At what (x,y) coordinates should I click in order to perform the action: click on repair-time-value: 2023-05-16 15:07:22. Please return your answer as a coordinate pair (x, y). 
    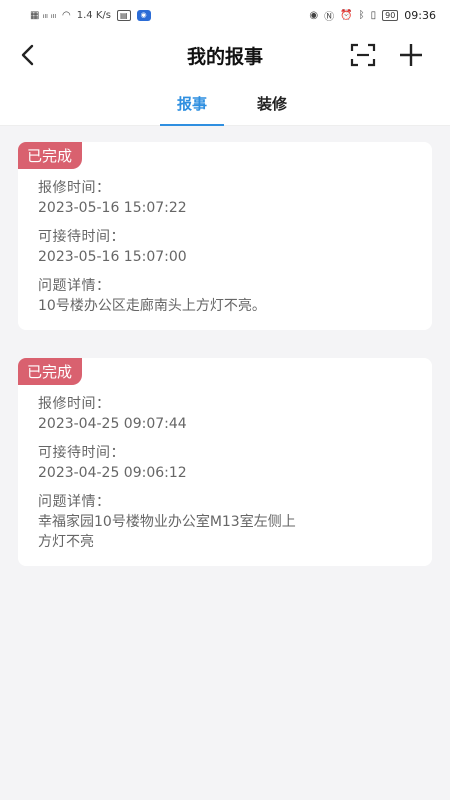
    Looking at the image, I should click on (112, 208).